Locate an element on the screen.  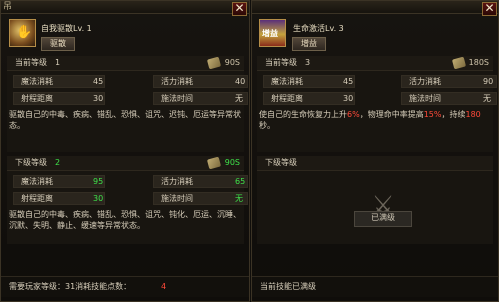
buff-icon: 增益 is located at coordinates (270, 33).